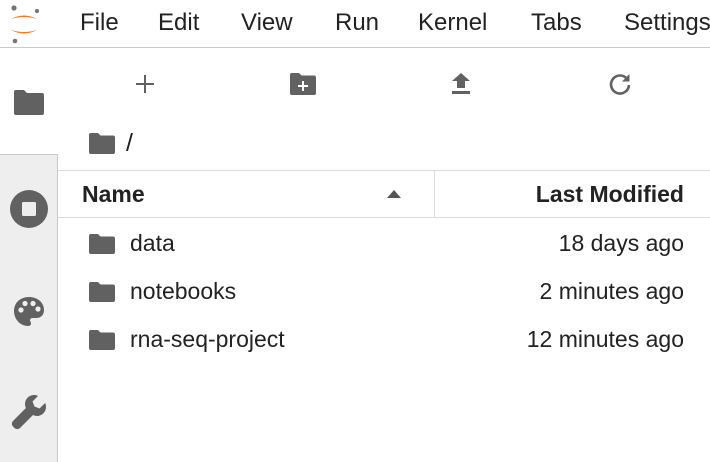 Image resolution: width=710 pixels, height=462 pixels. I want to click on menu-kernel: Kernel, so click(452, 23).